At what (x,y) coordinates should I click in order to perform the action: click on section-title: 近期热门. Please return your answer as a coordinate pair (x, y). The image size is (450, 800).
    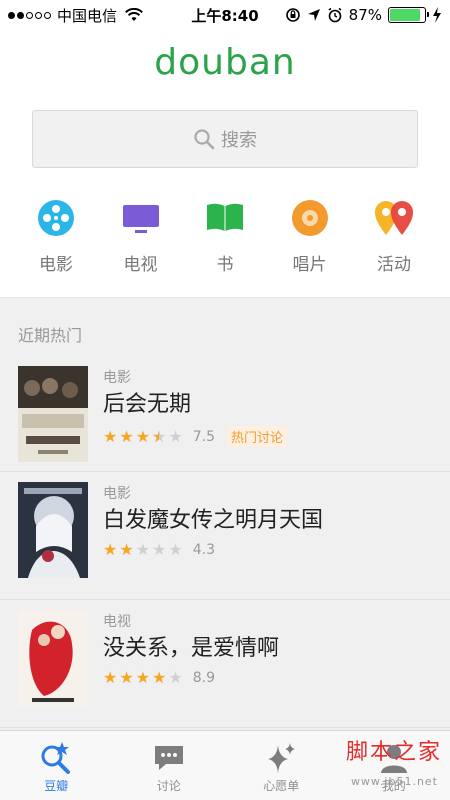
    Looking at the image, I should click on (225, 327).